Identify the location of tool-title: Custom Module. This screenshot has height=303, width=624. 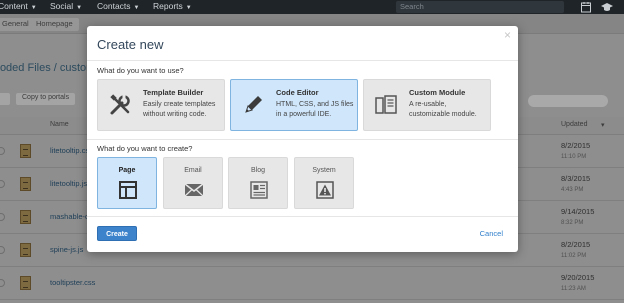
(437, 92).